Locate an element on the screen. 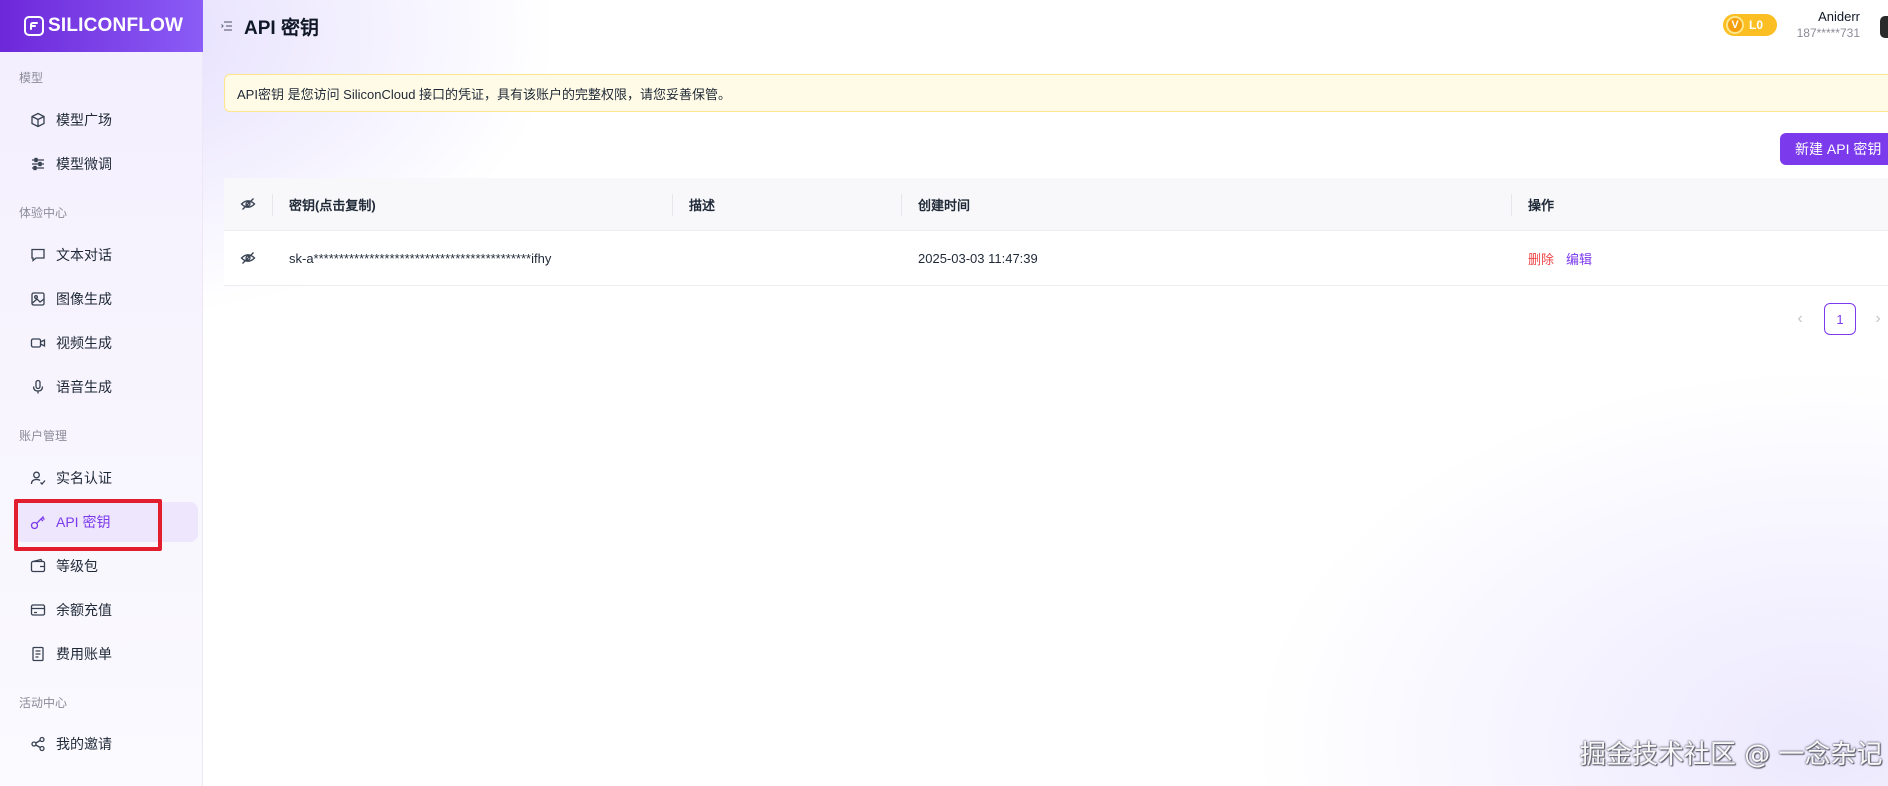 The image size is (1888, 786). user-phone: 187*****731 is located at coordinates (1828, 33).